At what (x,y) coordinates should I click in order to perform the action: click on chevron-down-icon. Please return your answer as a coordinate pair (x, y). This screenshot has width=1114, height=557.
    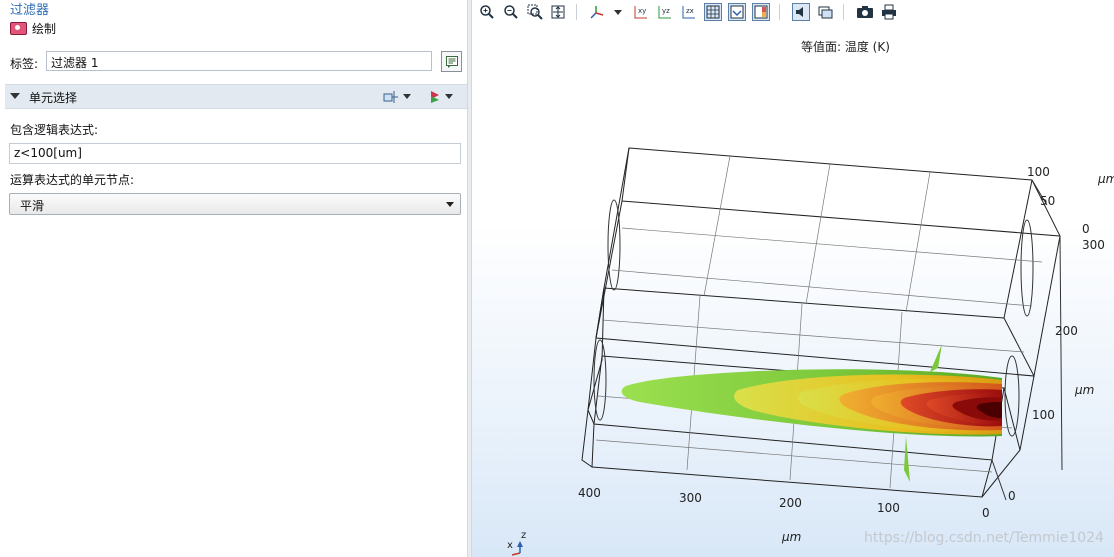
    Looking at the image, I should click on (450, 204).